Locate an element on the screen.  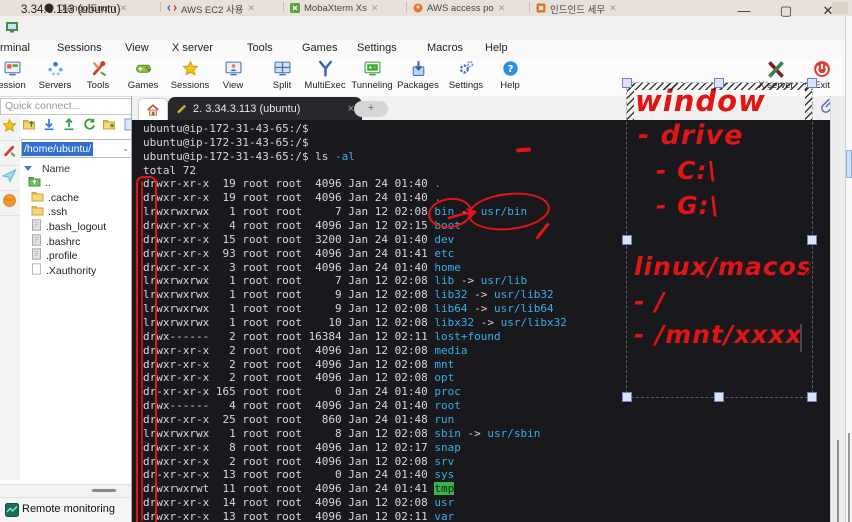
annotation-column-line is located at coordinates (142, 351).